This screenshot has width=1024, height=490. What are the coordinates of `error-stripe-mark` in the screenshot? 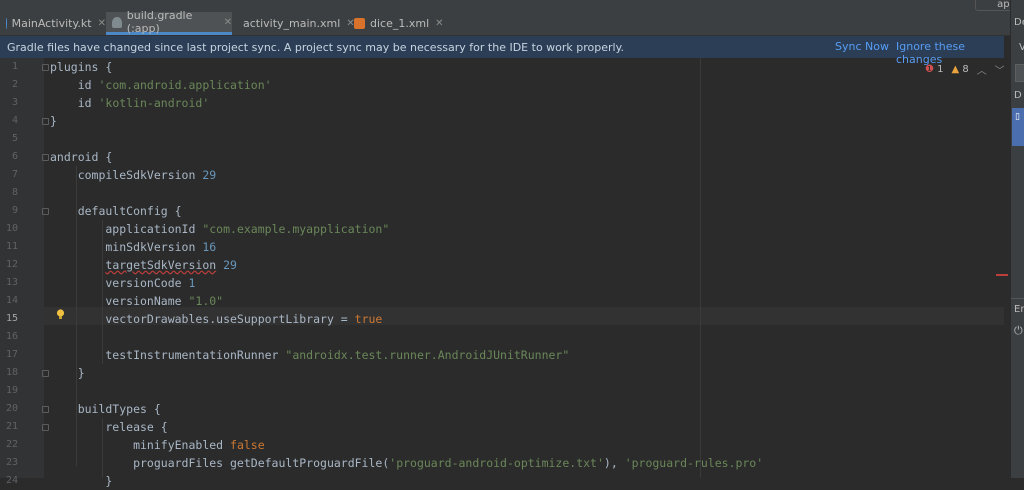 It's located at (1002, 275).